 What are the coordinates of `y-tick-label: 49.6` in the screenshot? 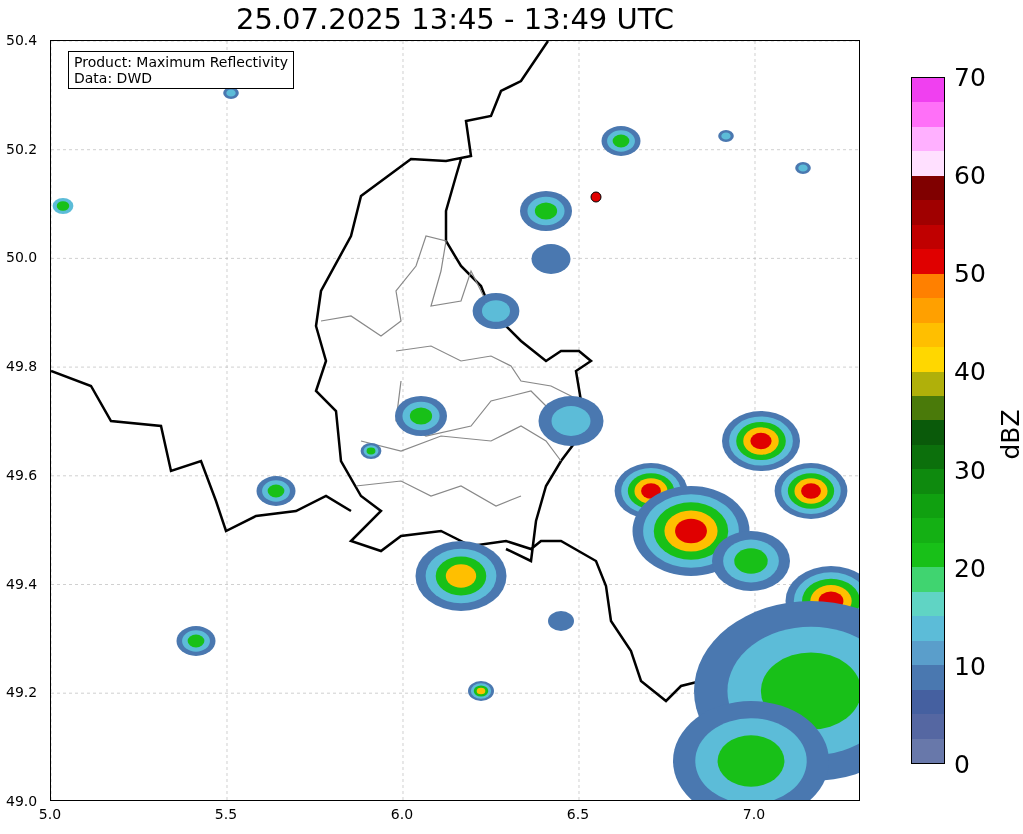 It's located at (22, 474).